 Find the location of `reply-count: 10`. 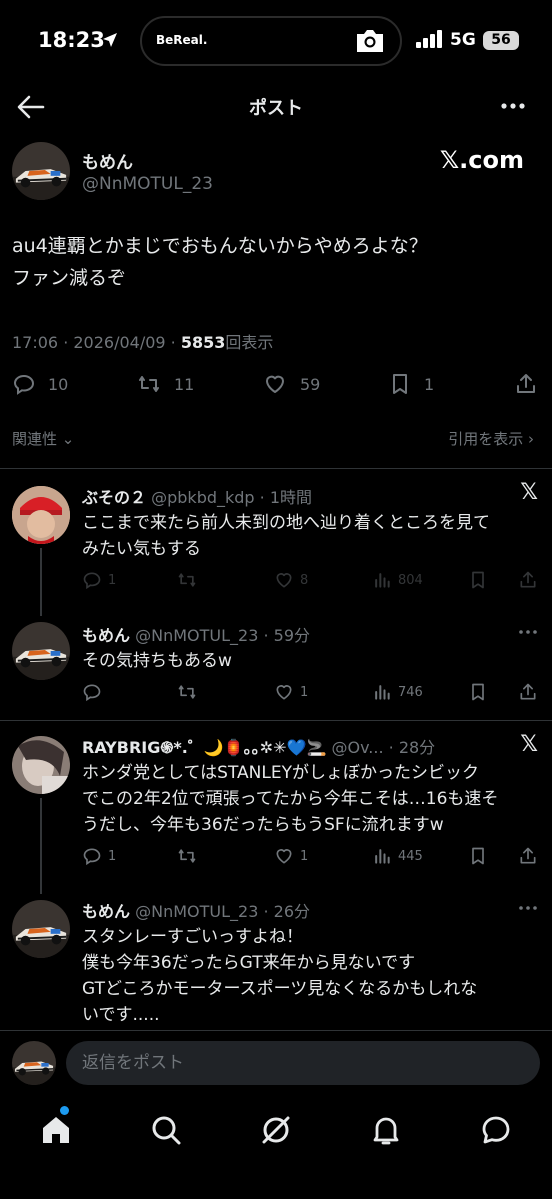

reply-count: 10 is located at coordinates (58, 384).